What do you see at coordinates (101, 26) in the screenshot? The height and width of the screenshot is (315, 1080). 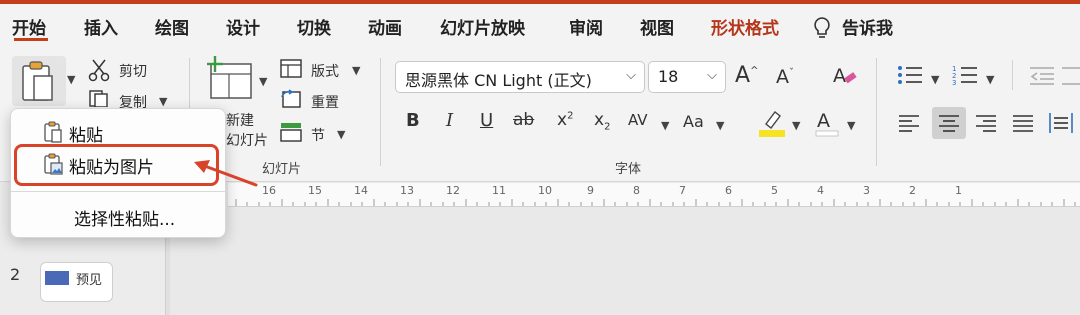 I see `tab-insert: 插入` at bounding box center [101, 26].